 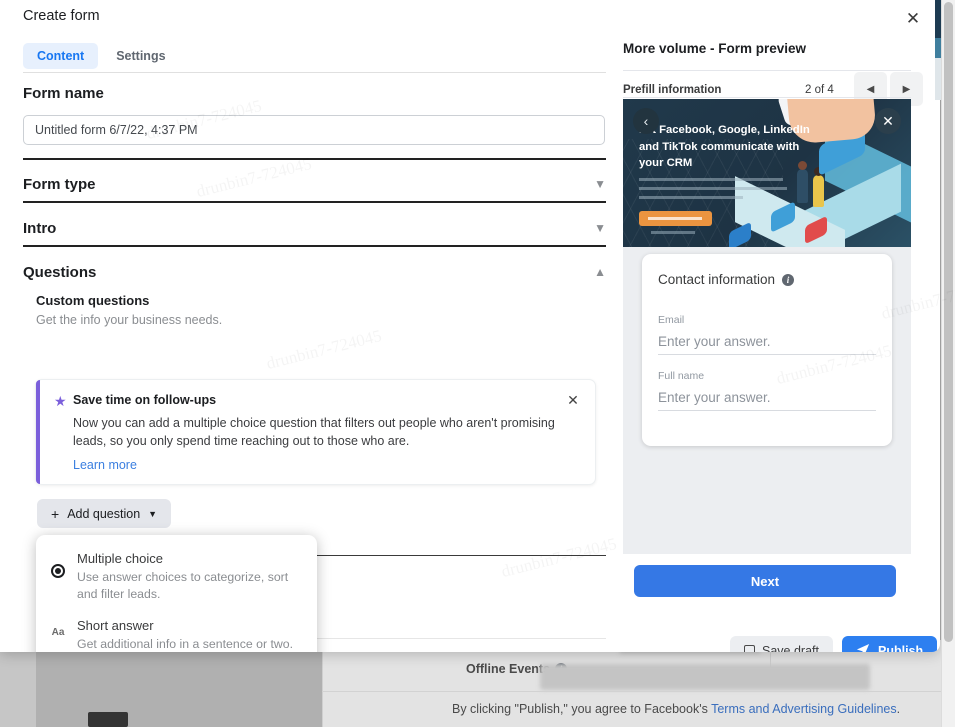 What do you see at coordinates (58, 564) in the screenshot?
I see `radio-button-icon` at bounding box center [58, 564].